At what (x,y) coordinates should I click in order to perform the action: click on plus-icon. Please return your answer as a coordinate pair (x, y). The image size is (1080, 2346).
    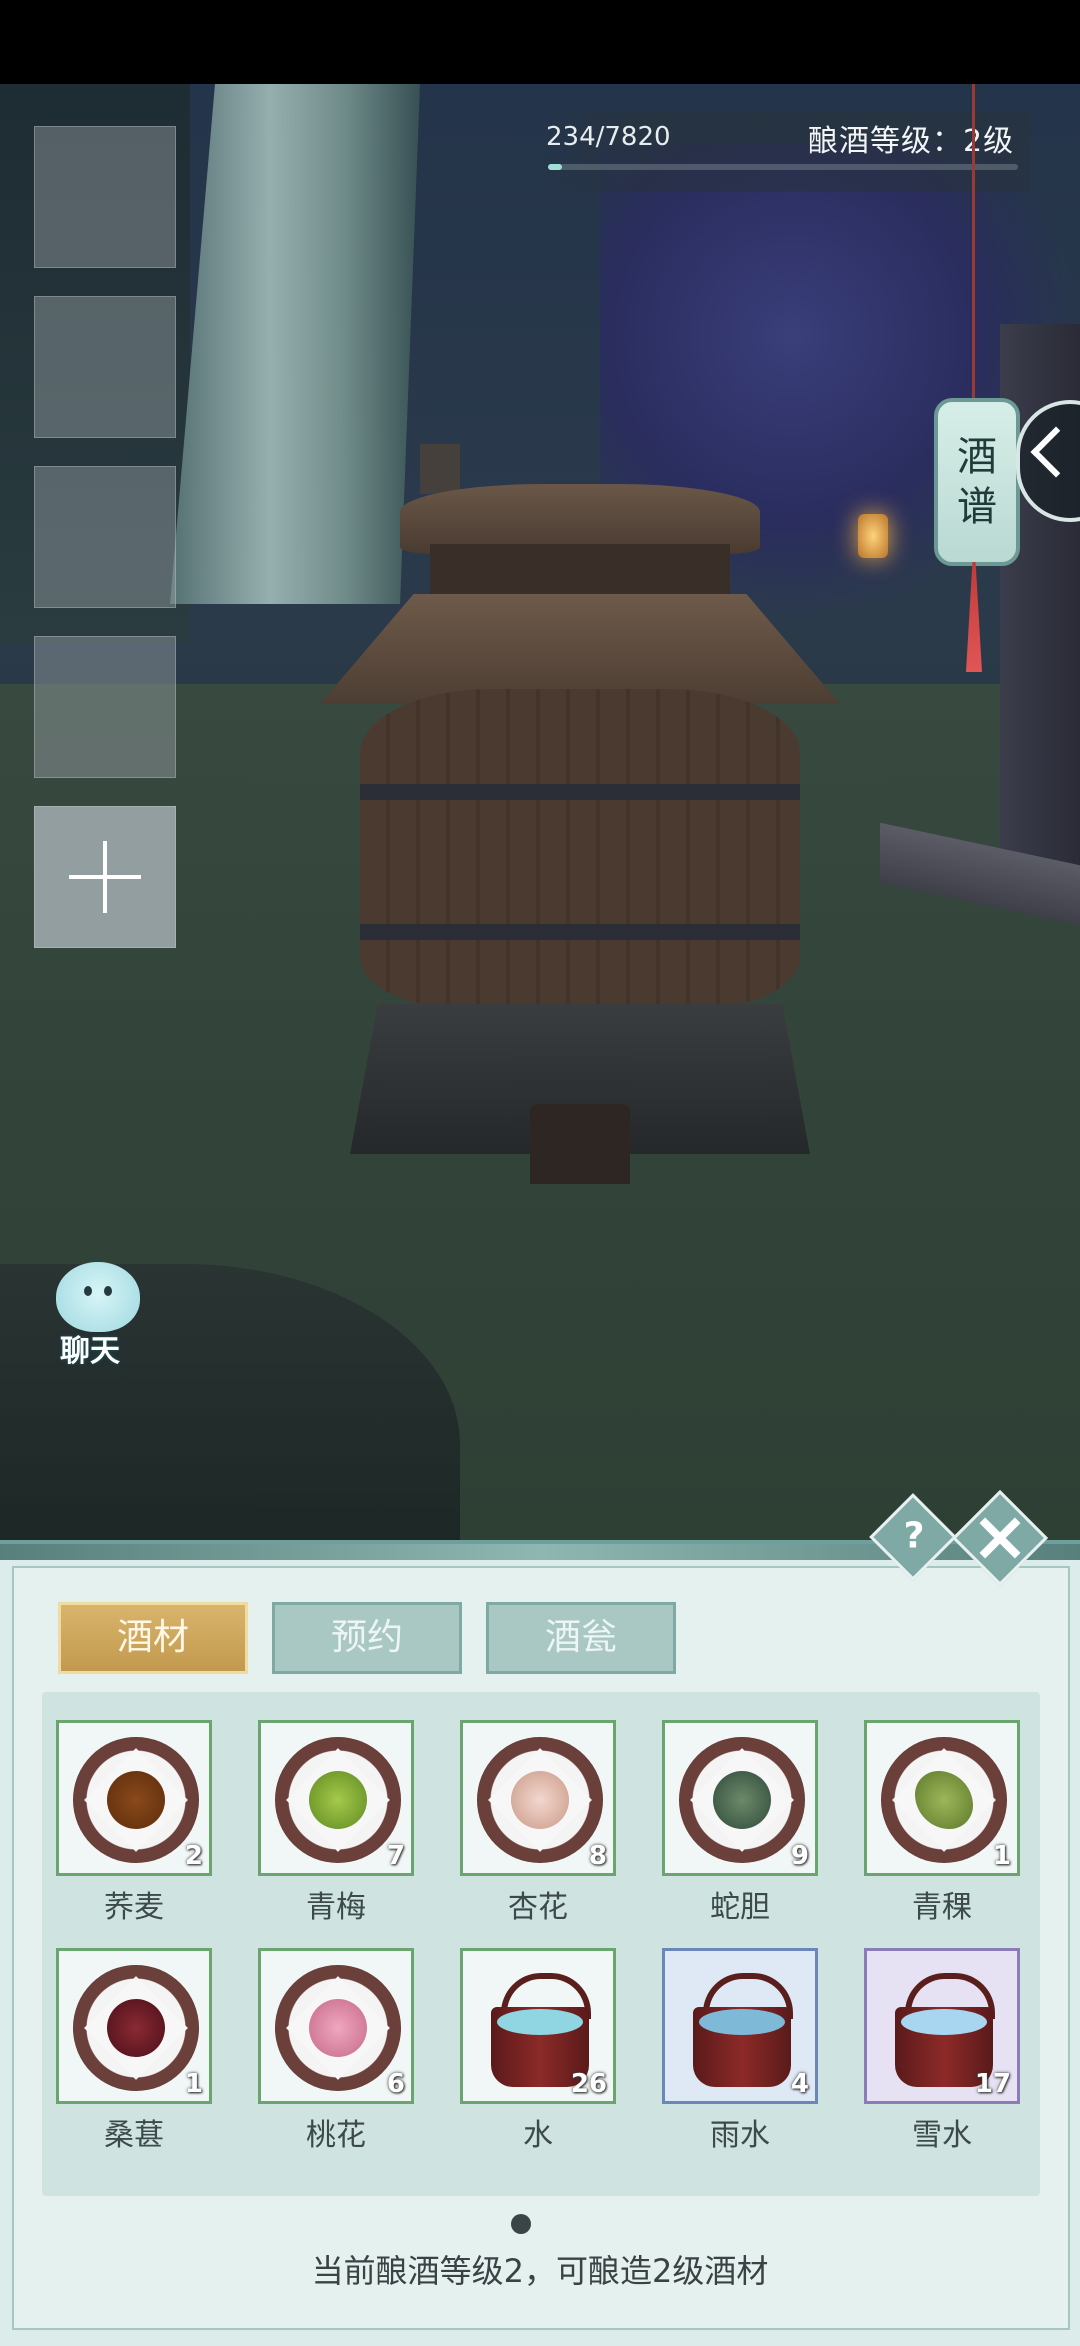
    Looking at the image, I should click on (105, 877).